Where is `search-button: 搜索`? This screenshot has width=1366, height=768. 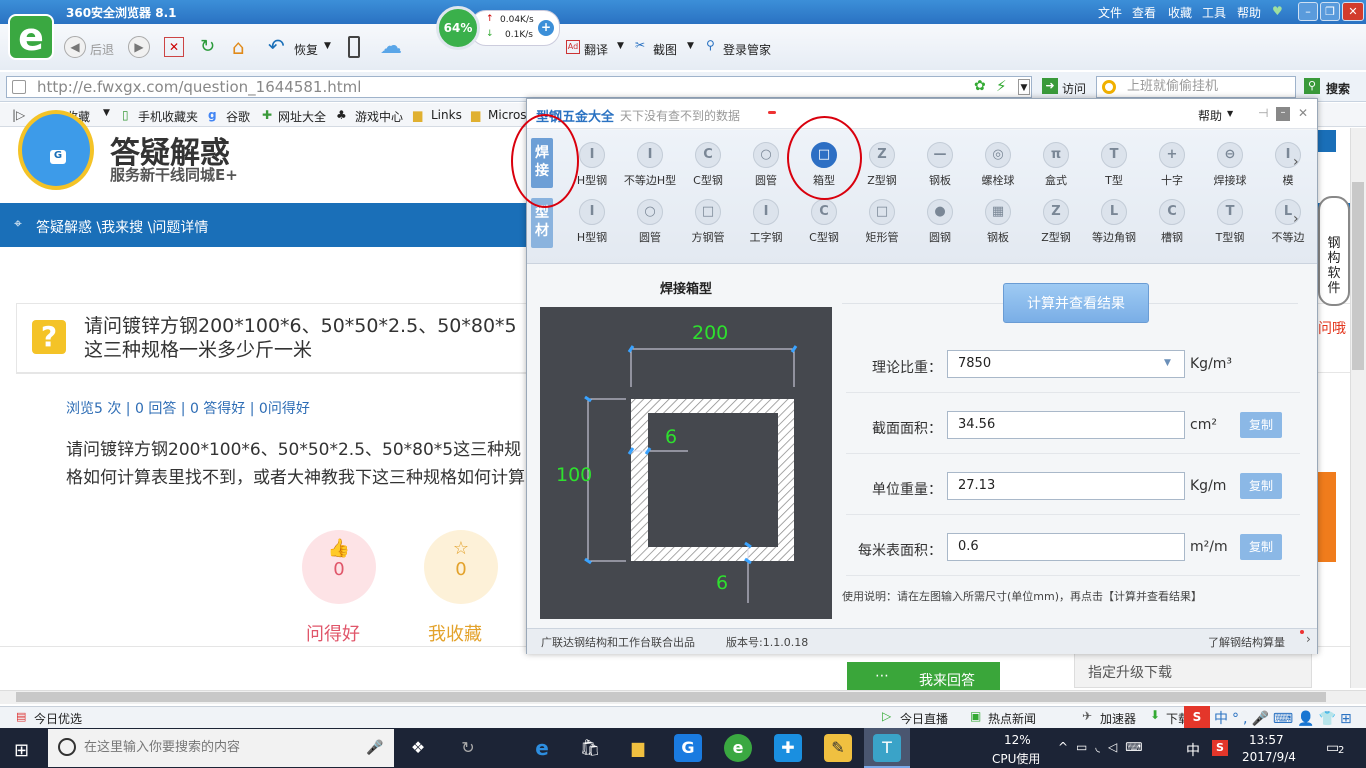 search-button: 搜索 is located at coordinates (1338, 88).